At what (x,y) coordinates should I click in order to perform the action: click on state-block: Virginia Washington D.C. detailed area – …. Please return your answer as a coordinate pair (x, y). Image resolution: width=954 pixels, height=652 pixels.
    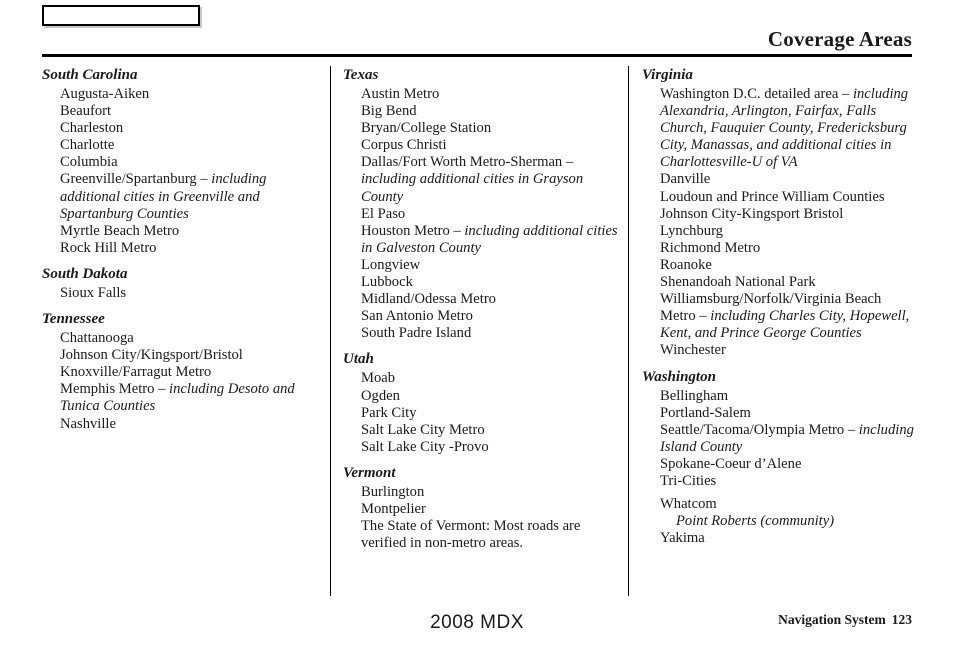
    Looking at the image, I should click on (778, 213).